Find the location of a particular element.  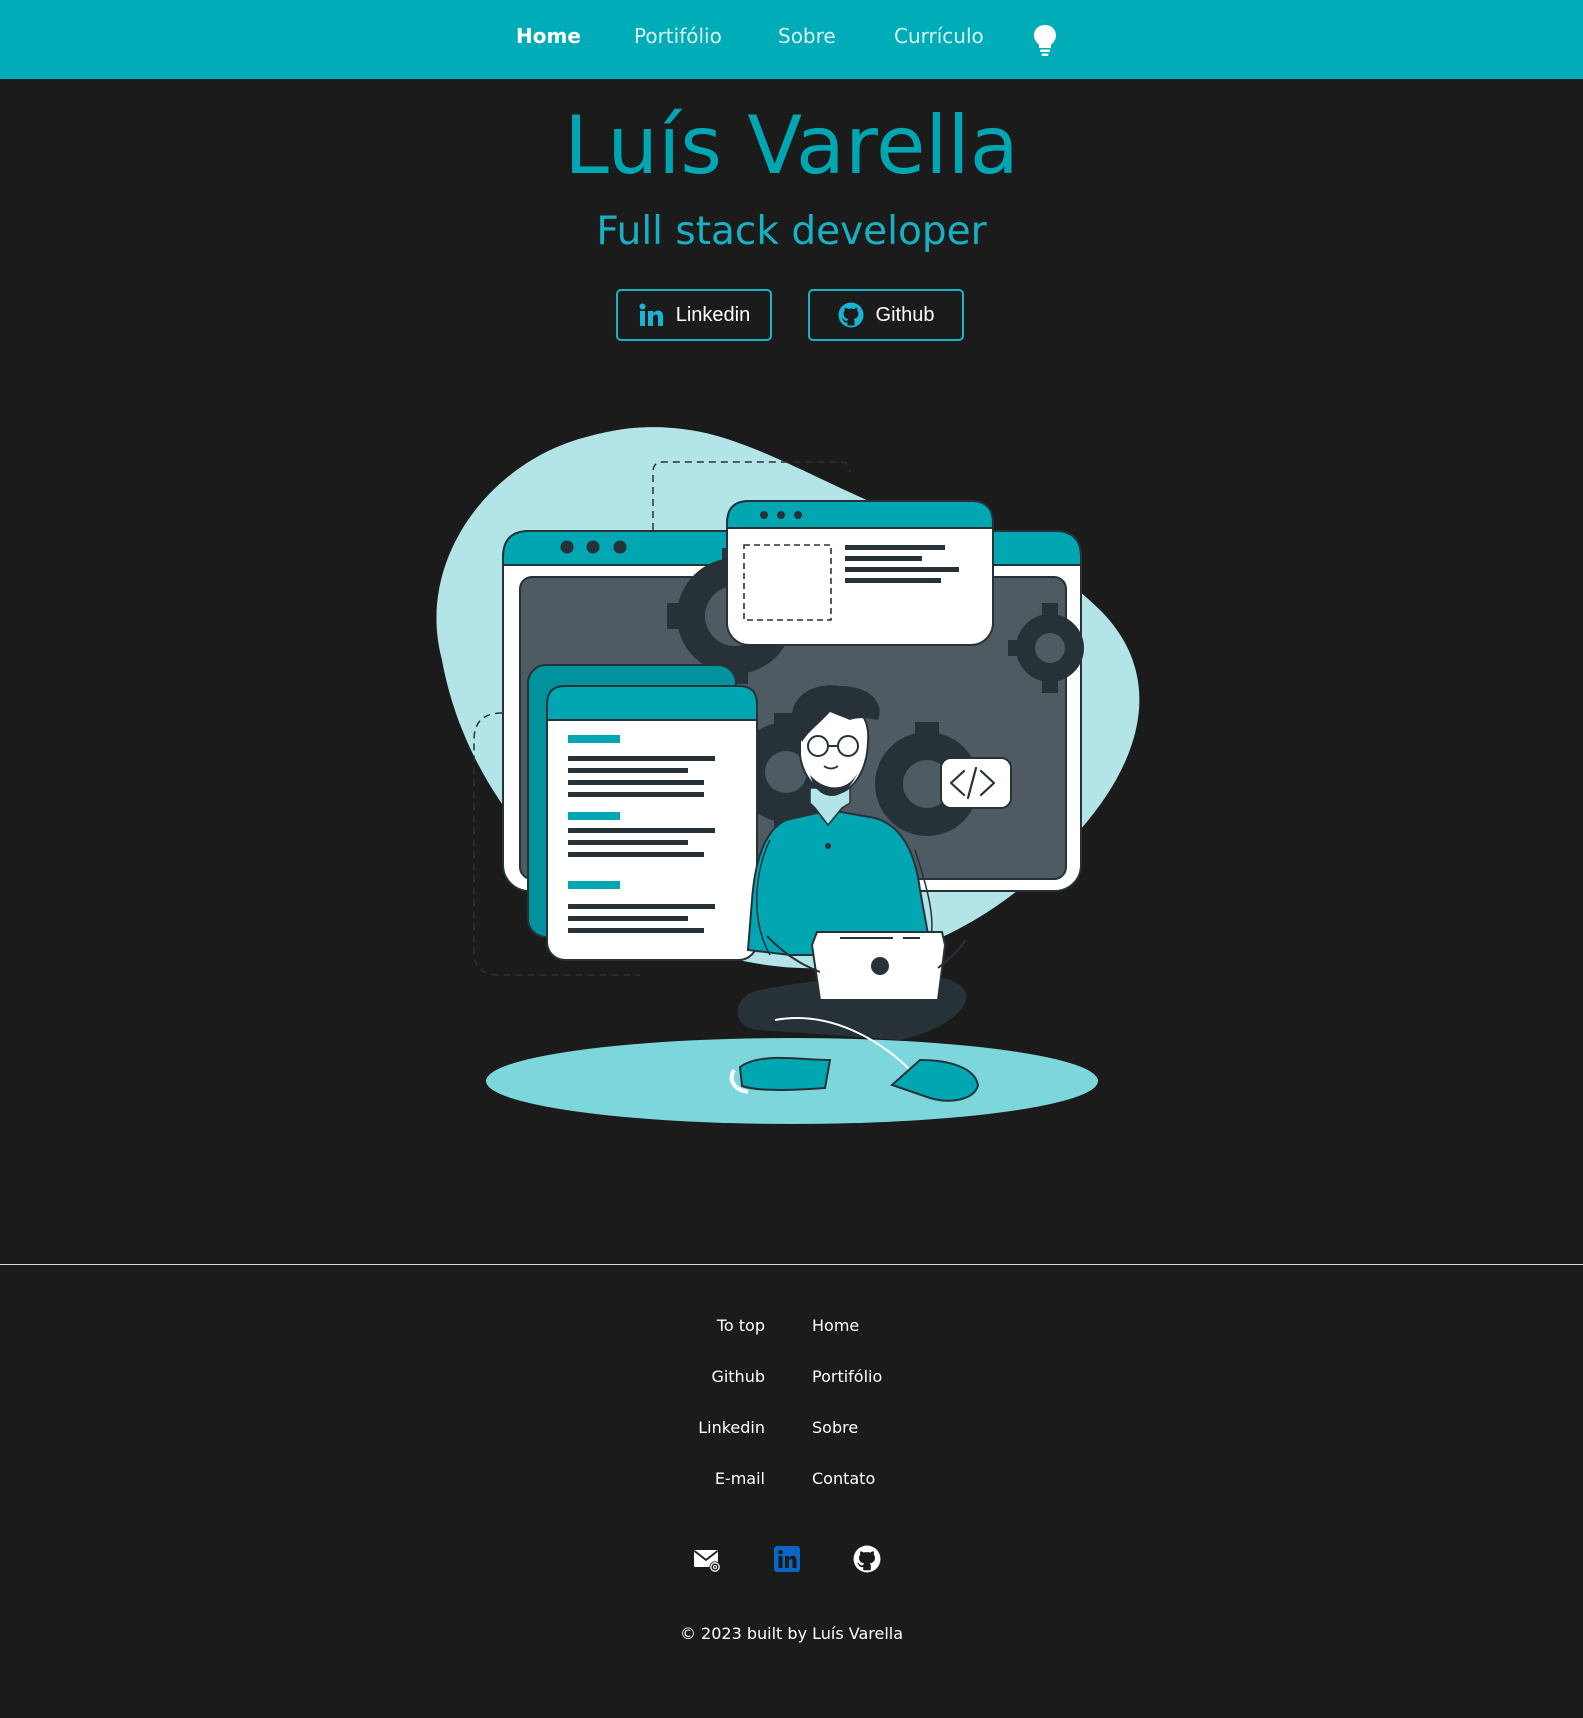

nav-item-sobre: Sobre is located at coordinates (807, 36).